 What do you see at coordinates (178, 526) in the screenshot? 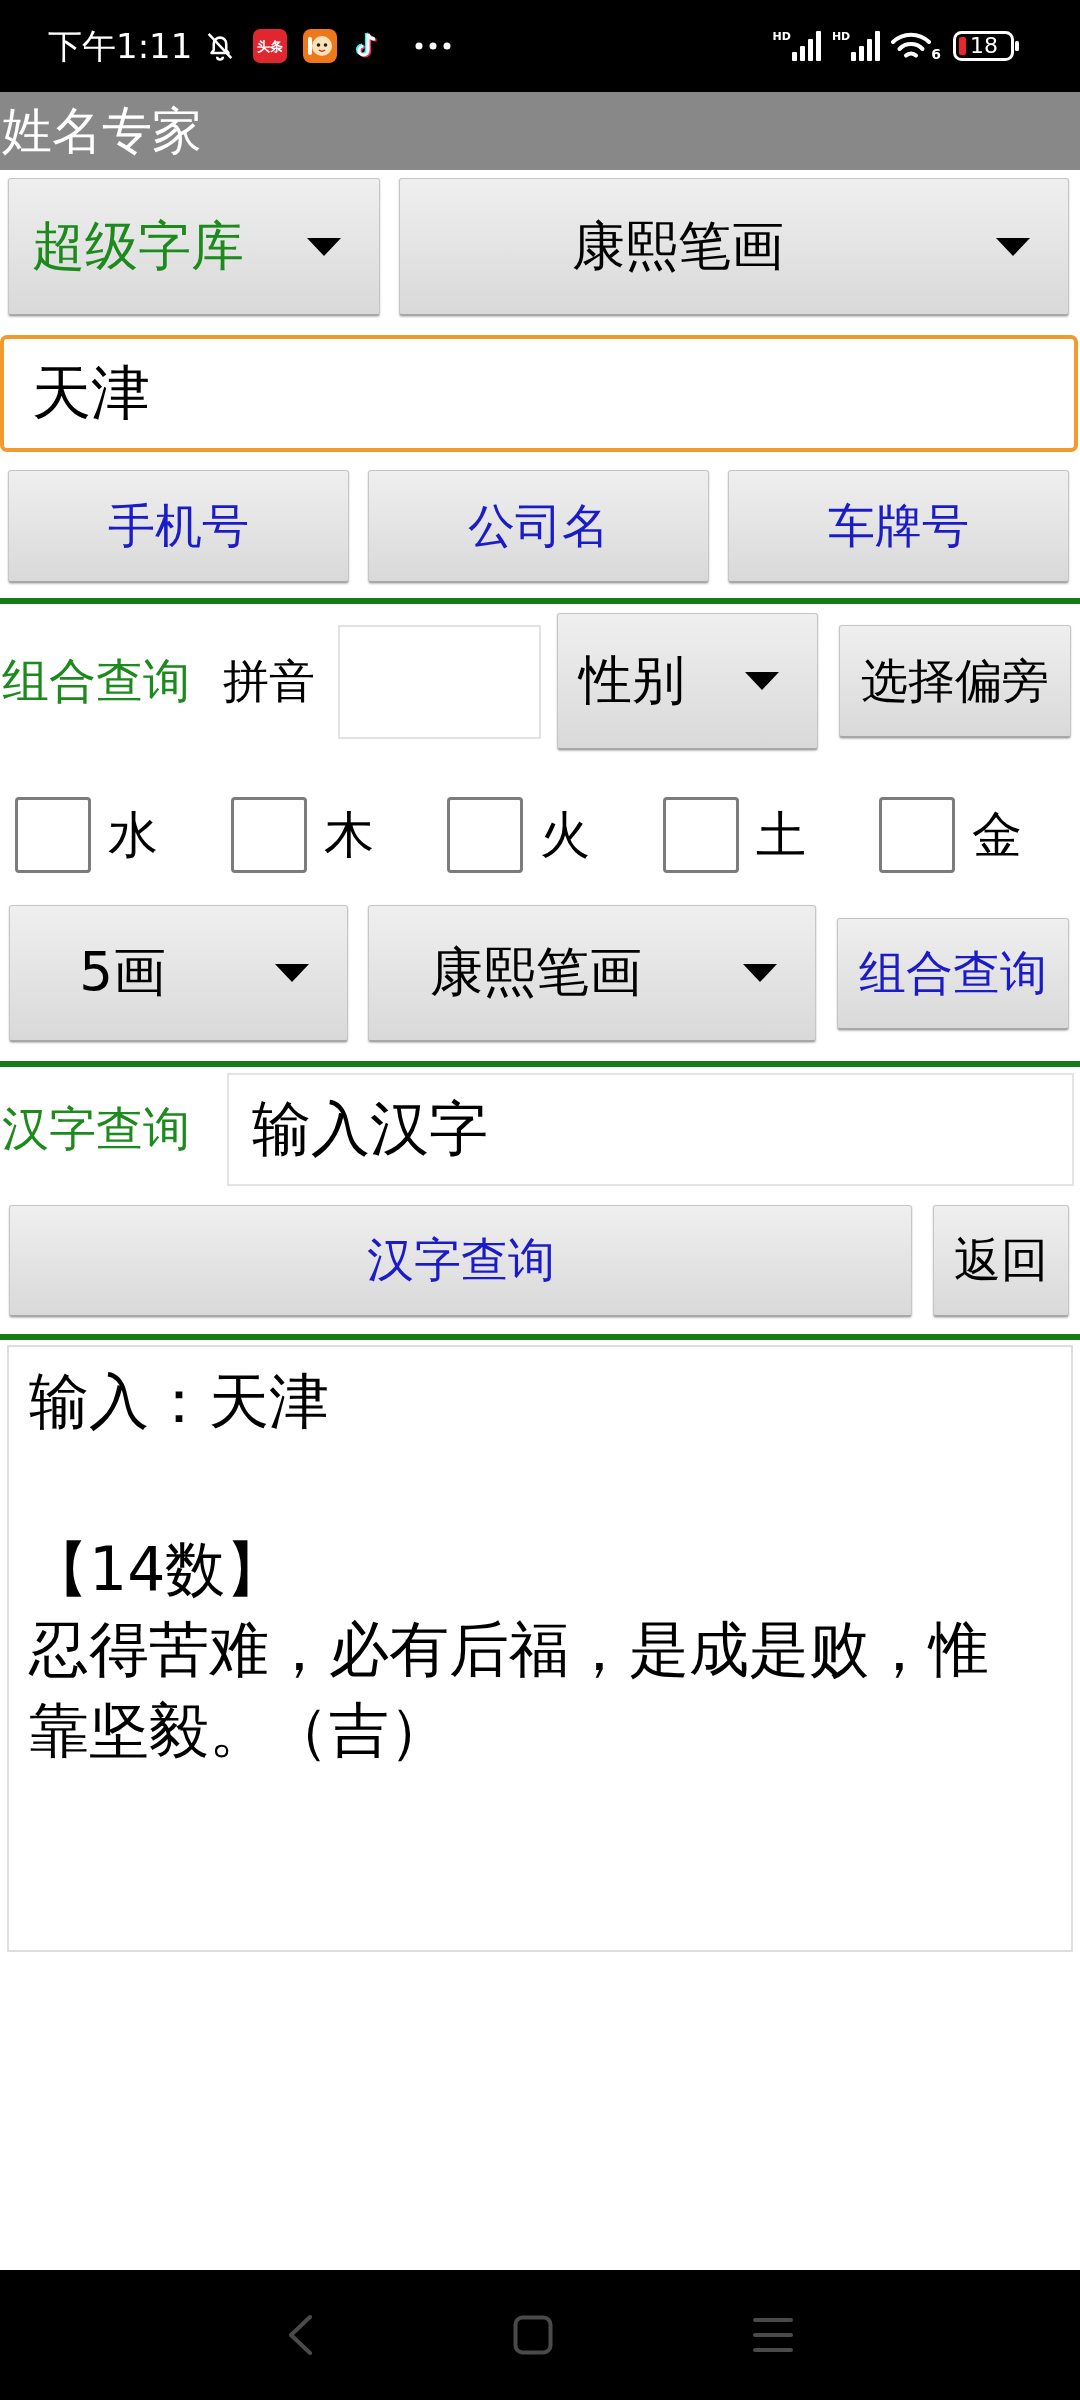
I see `phone-number-button: 手机号` at bounding box center [178, 526].